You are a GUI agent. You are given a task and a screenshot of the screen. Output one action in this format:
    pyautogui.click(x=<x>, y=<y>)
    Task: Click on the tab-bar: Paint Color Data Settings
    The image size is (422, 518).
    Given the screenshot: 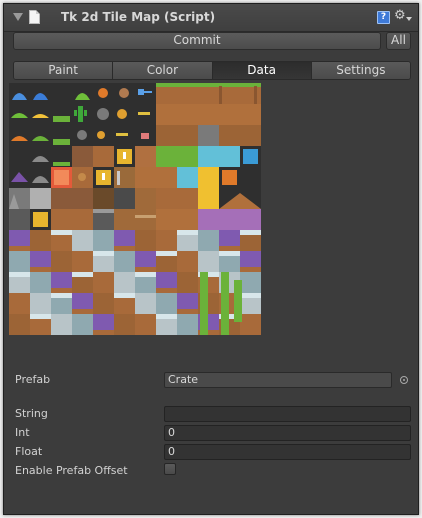 What is the action you would take?
    pyautogui.click(x=212, y=70)
    